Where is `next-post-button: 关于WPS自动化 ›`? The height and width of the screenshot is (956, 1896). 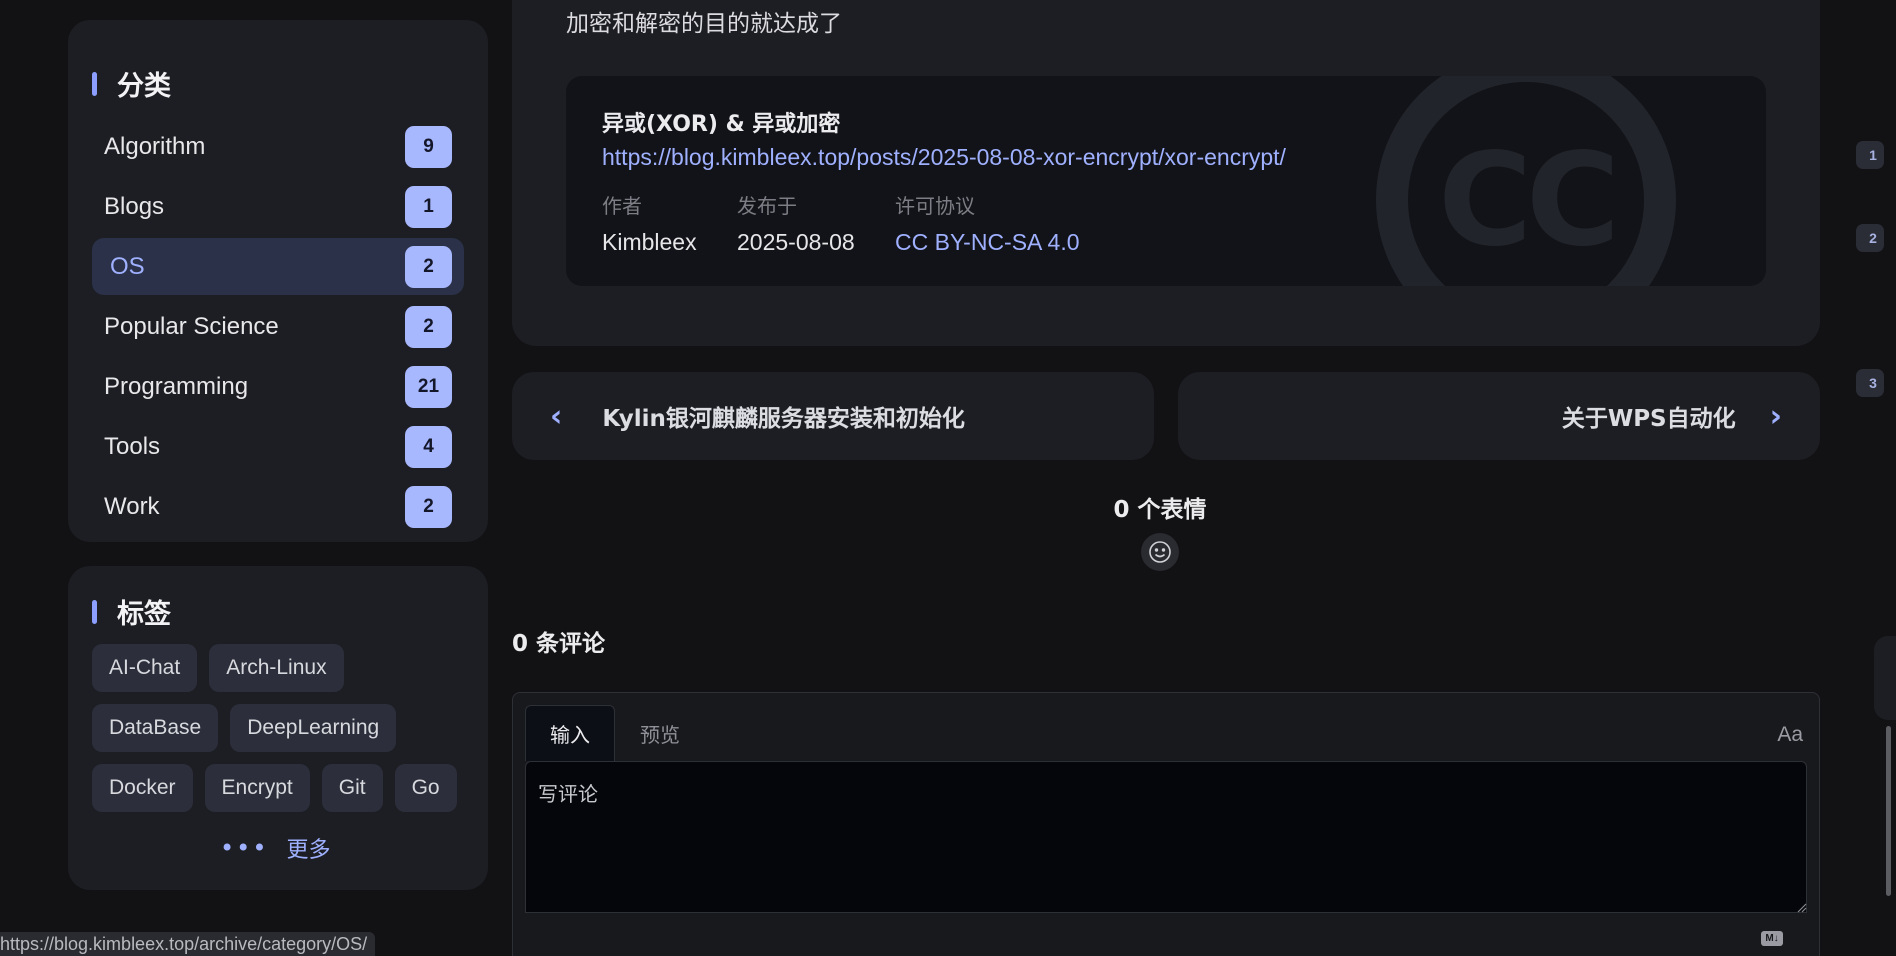 next-post-button: 关于WPS自动化 › is located at coordinates (1499, 416).